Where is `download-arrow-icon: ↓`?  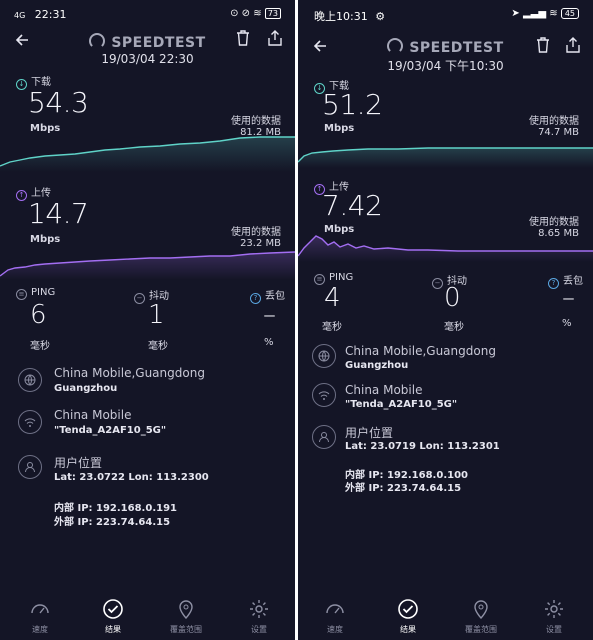 download-arrow-icon: ↓ is located at coordinates (21, 84).